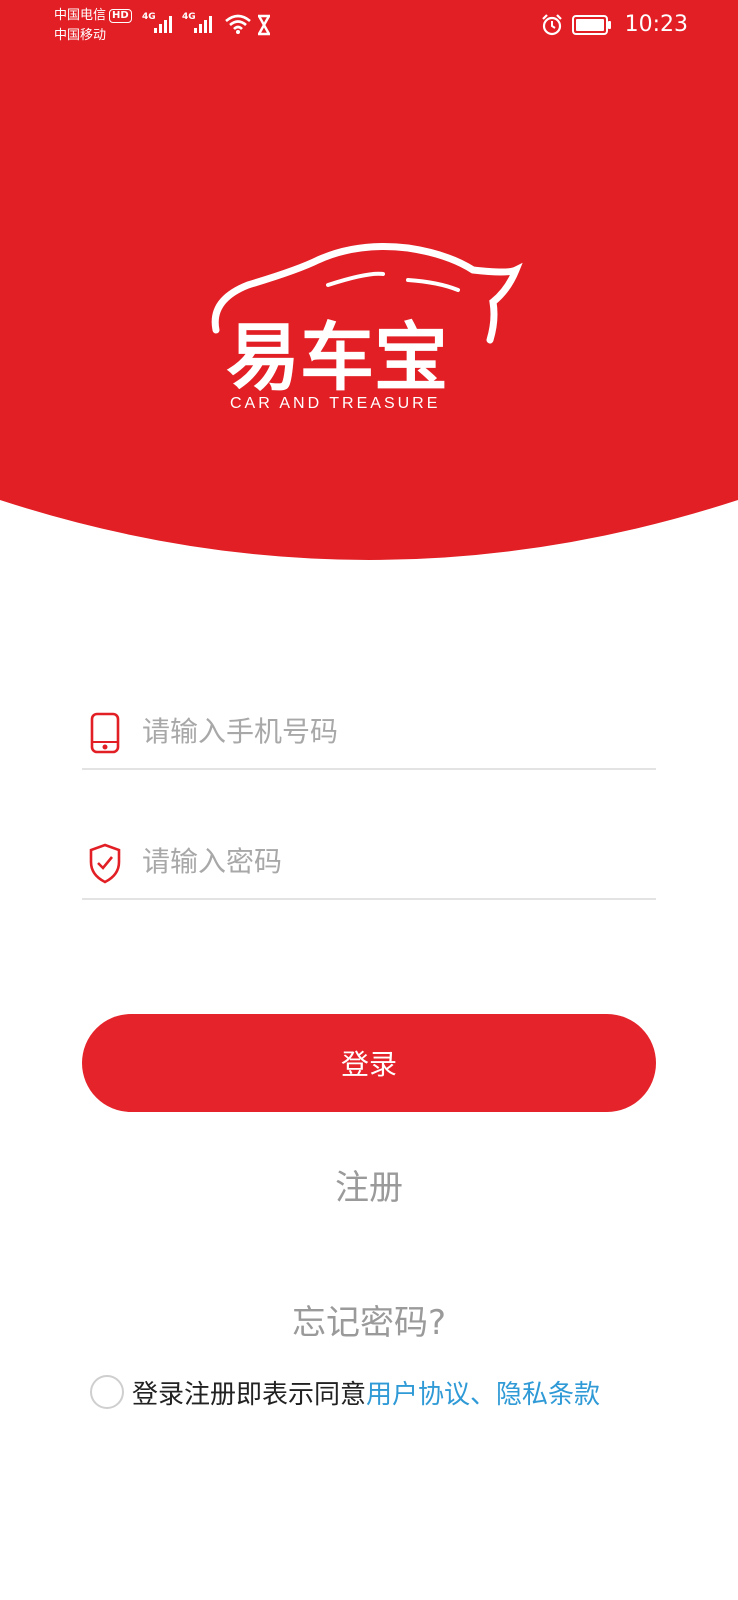  I want to click on register-link: 注册, so click(369, 1184).